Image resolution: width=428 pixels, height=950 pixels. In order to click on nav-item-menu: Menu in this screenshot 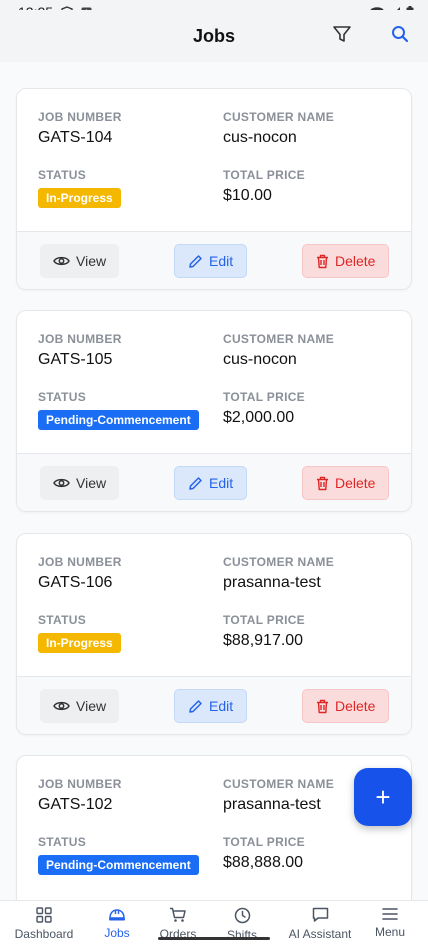, I will do `click(390, 923)`.